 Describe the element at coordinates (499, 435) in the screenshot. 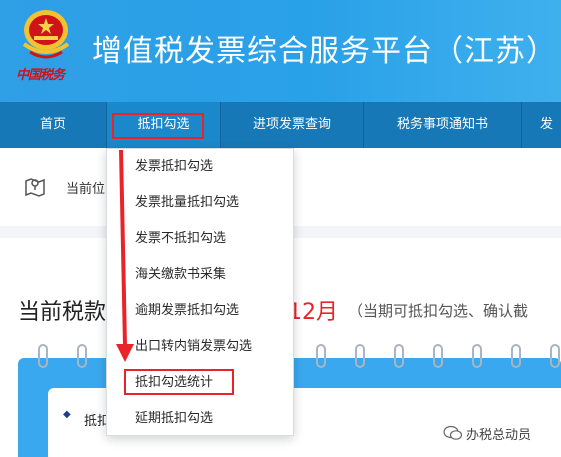

I see `watermark-text: 办税总动员` at that location.